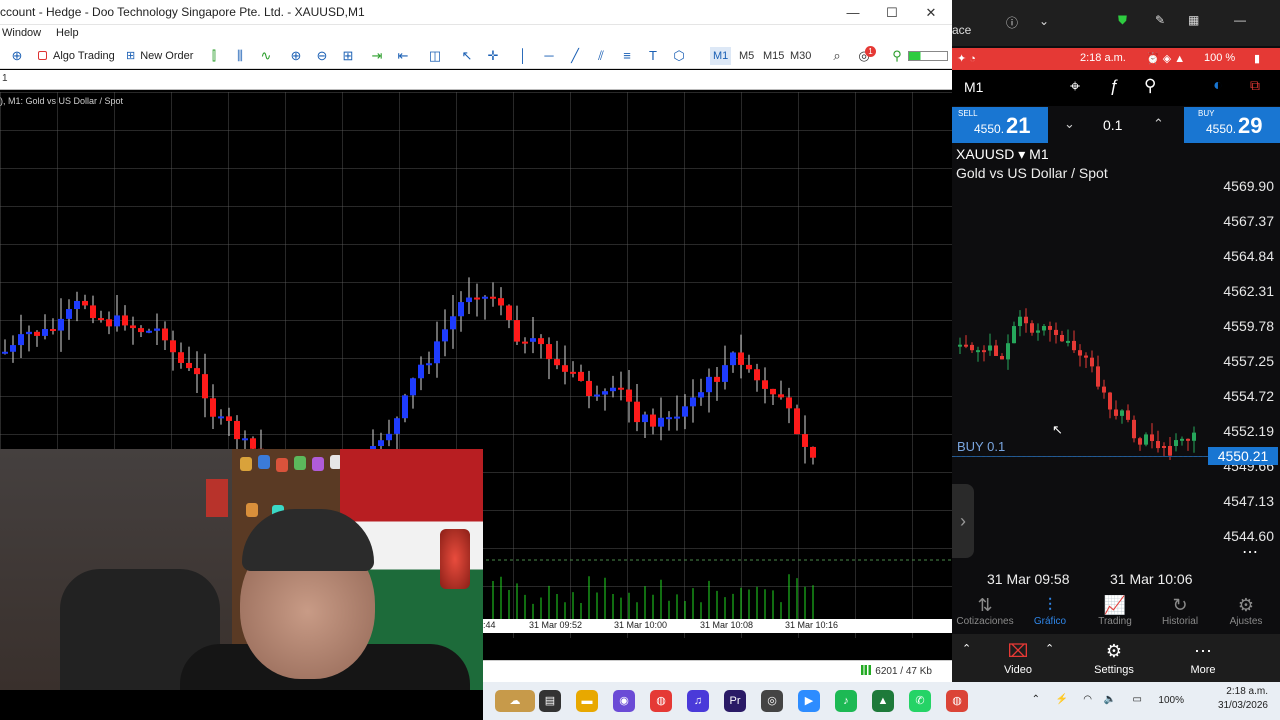 Image resolution: width=1280 pixels, height=720 pixels. What do you see at coordinates (377, 56) in the screenshot?
I see `auto-scroll-icon: ⇥` at bounding box center [377, 56].